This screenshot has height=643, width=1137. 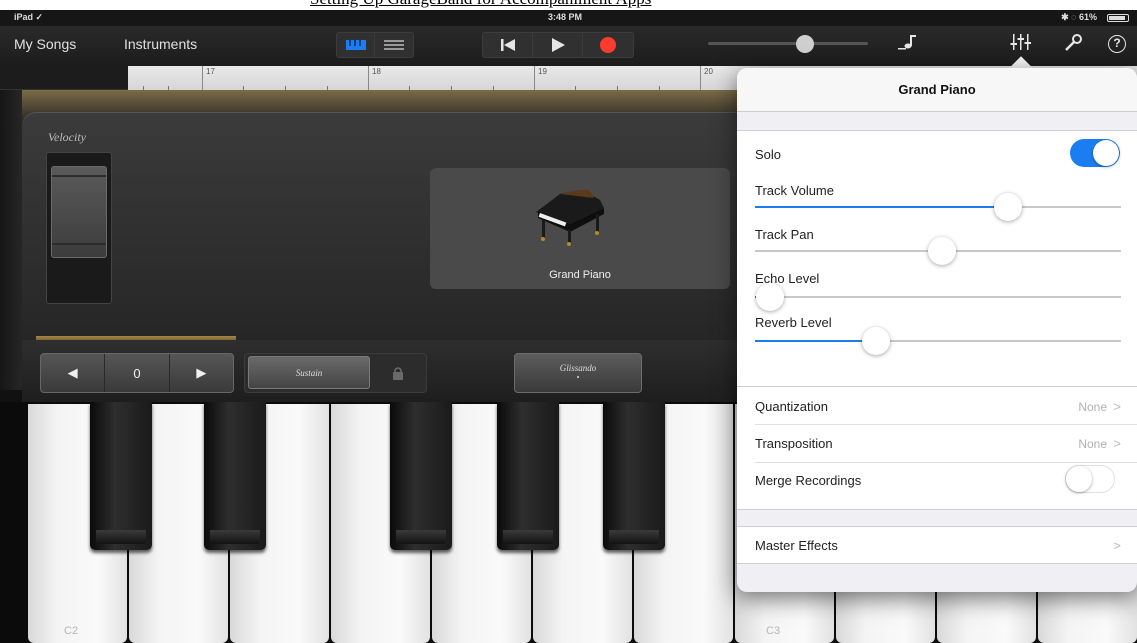 I want to click on clock: 3:48 PM, so click(x=565, y=17).